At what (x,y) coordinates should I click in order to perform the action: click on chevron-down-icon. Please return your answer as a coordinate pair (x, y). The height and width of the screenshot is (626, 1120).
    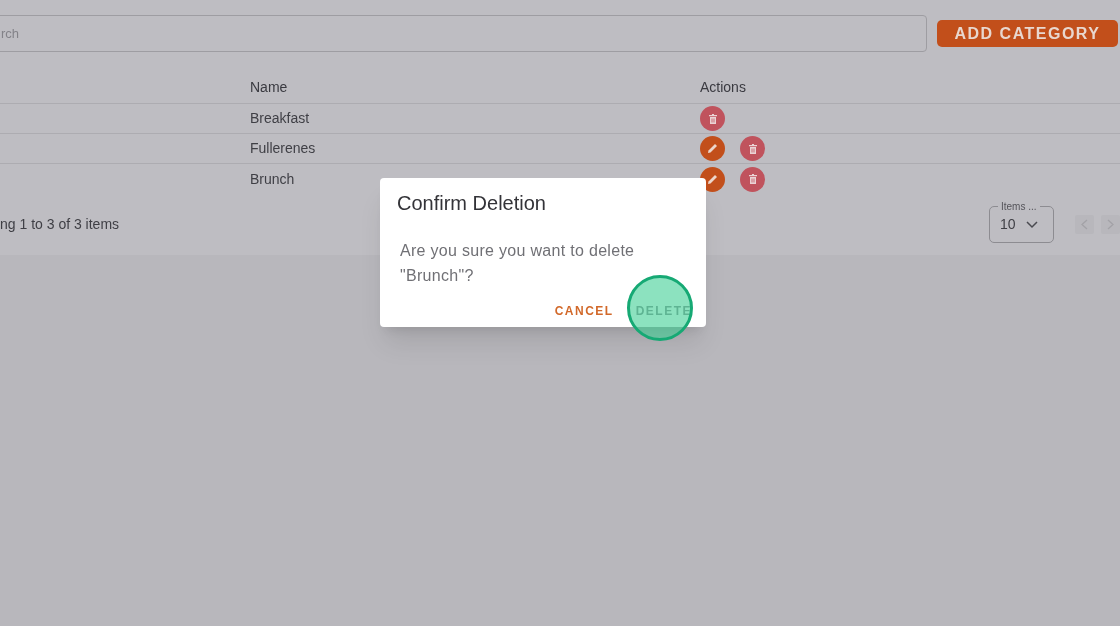
    Looking at the image, I should click on (1031, 224).